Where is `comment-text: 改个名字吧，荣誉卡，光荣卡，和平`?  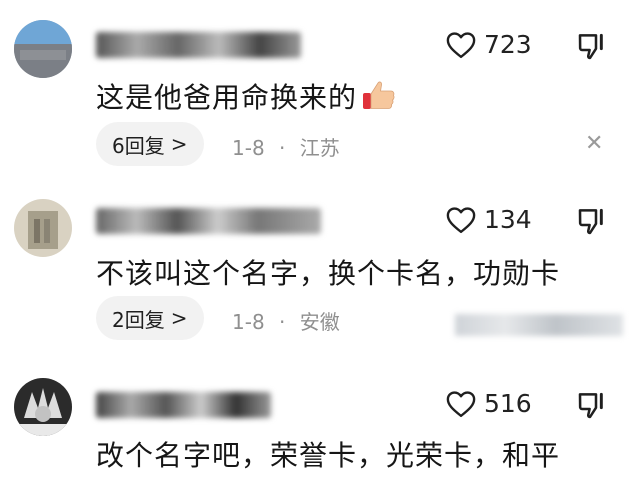 comment-text: 改个名字吧，荣誉卡，光荣卡，和平 is located at coordinates (328, 455).